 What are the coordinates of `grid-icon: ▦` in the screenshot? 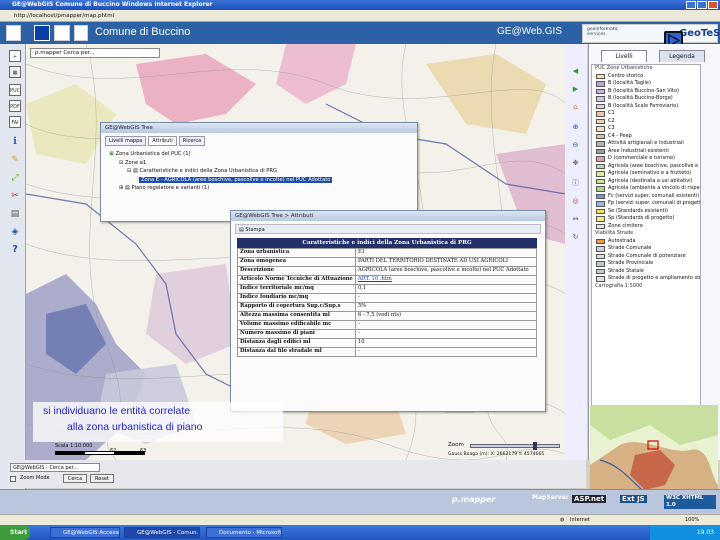 It's located at (15, 72).